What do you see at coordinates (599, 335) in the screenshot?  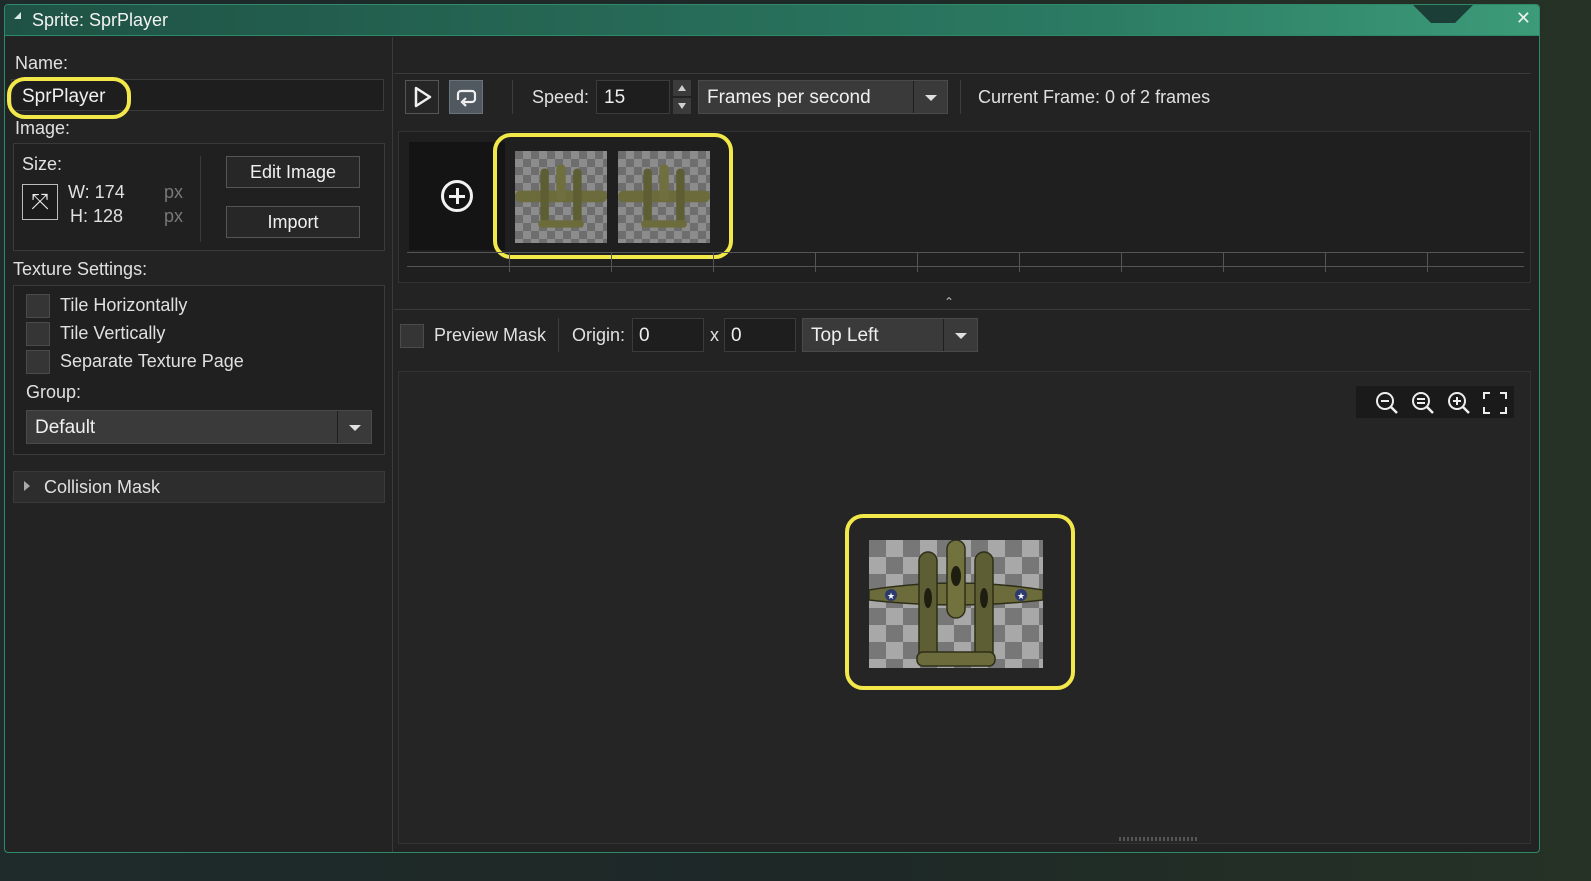 I see `origin-label: Origin:` at bounding box center [599, 335].